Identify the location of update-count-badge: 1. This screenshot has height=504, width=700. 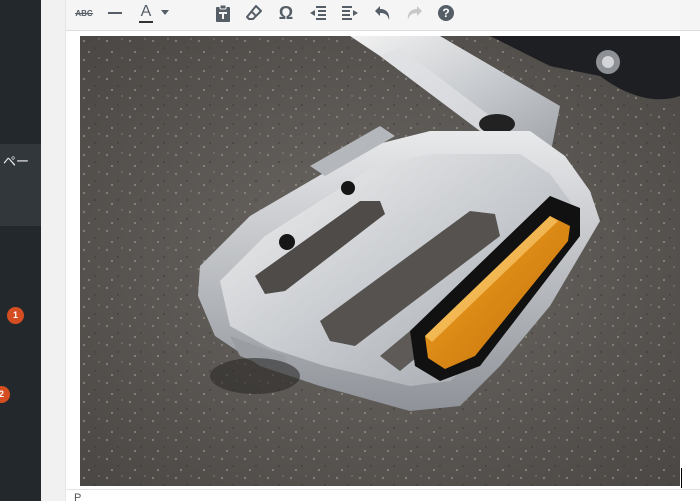
(15, 315).